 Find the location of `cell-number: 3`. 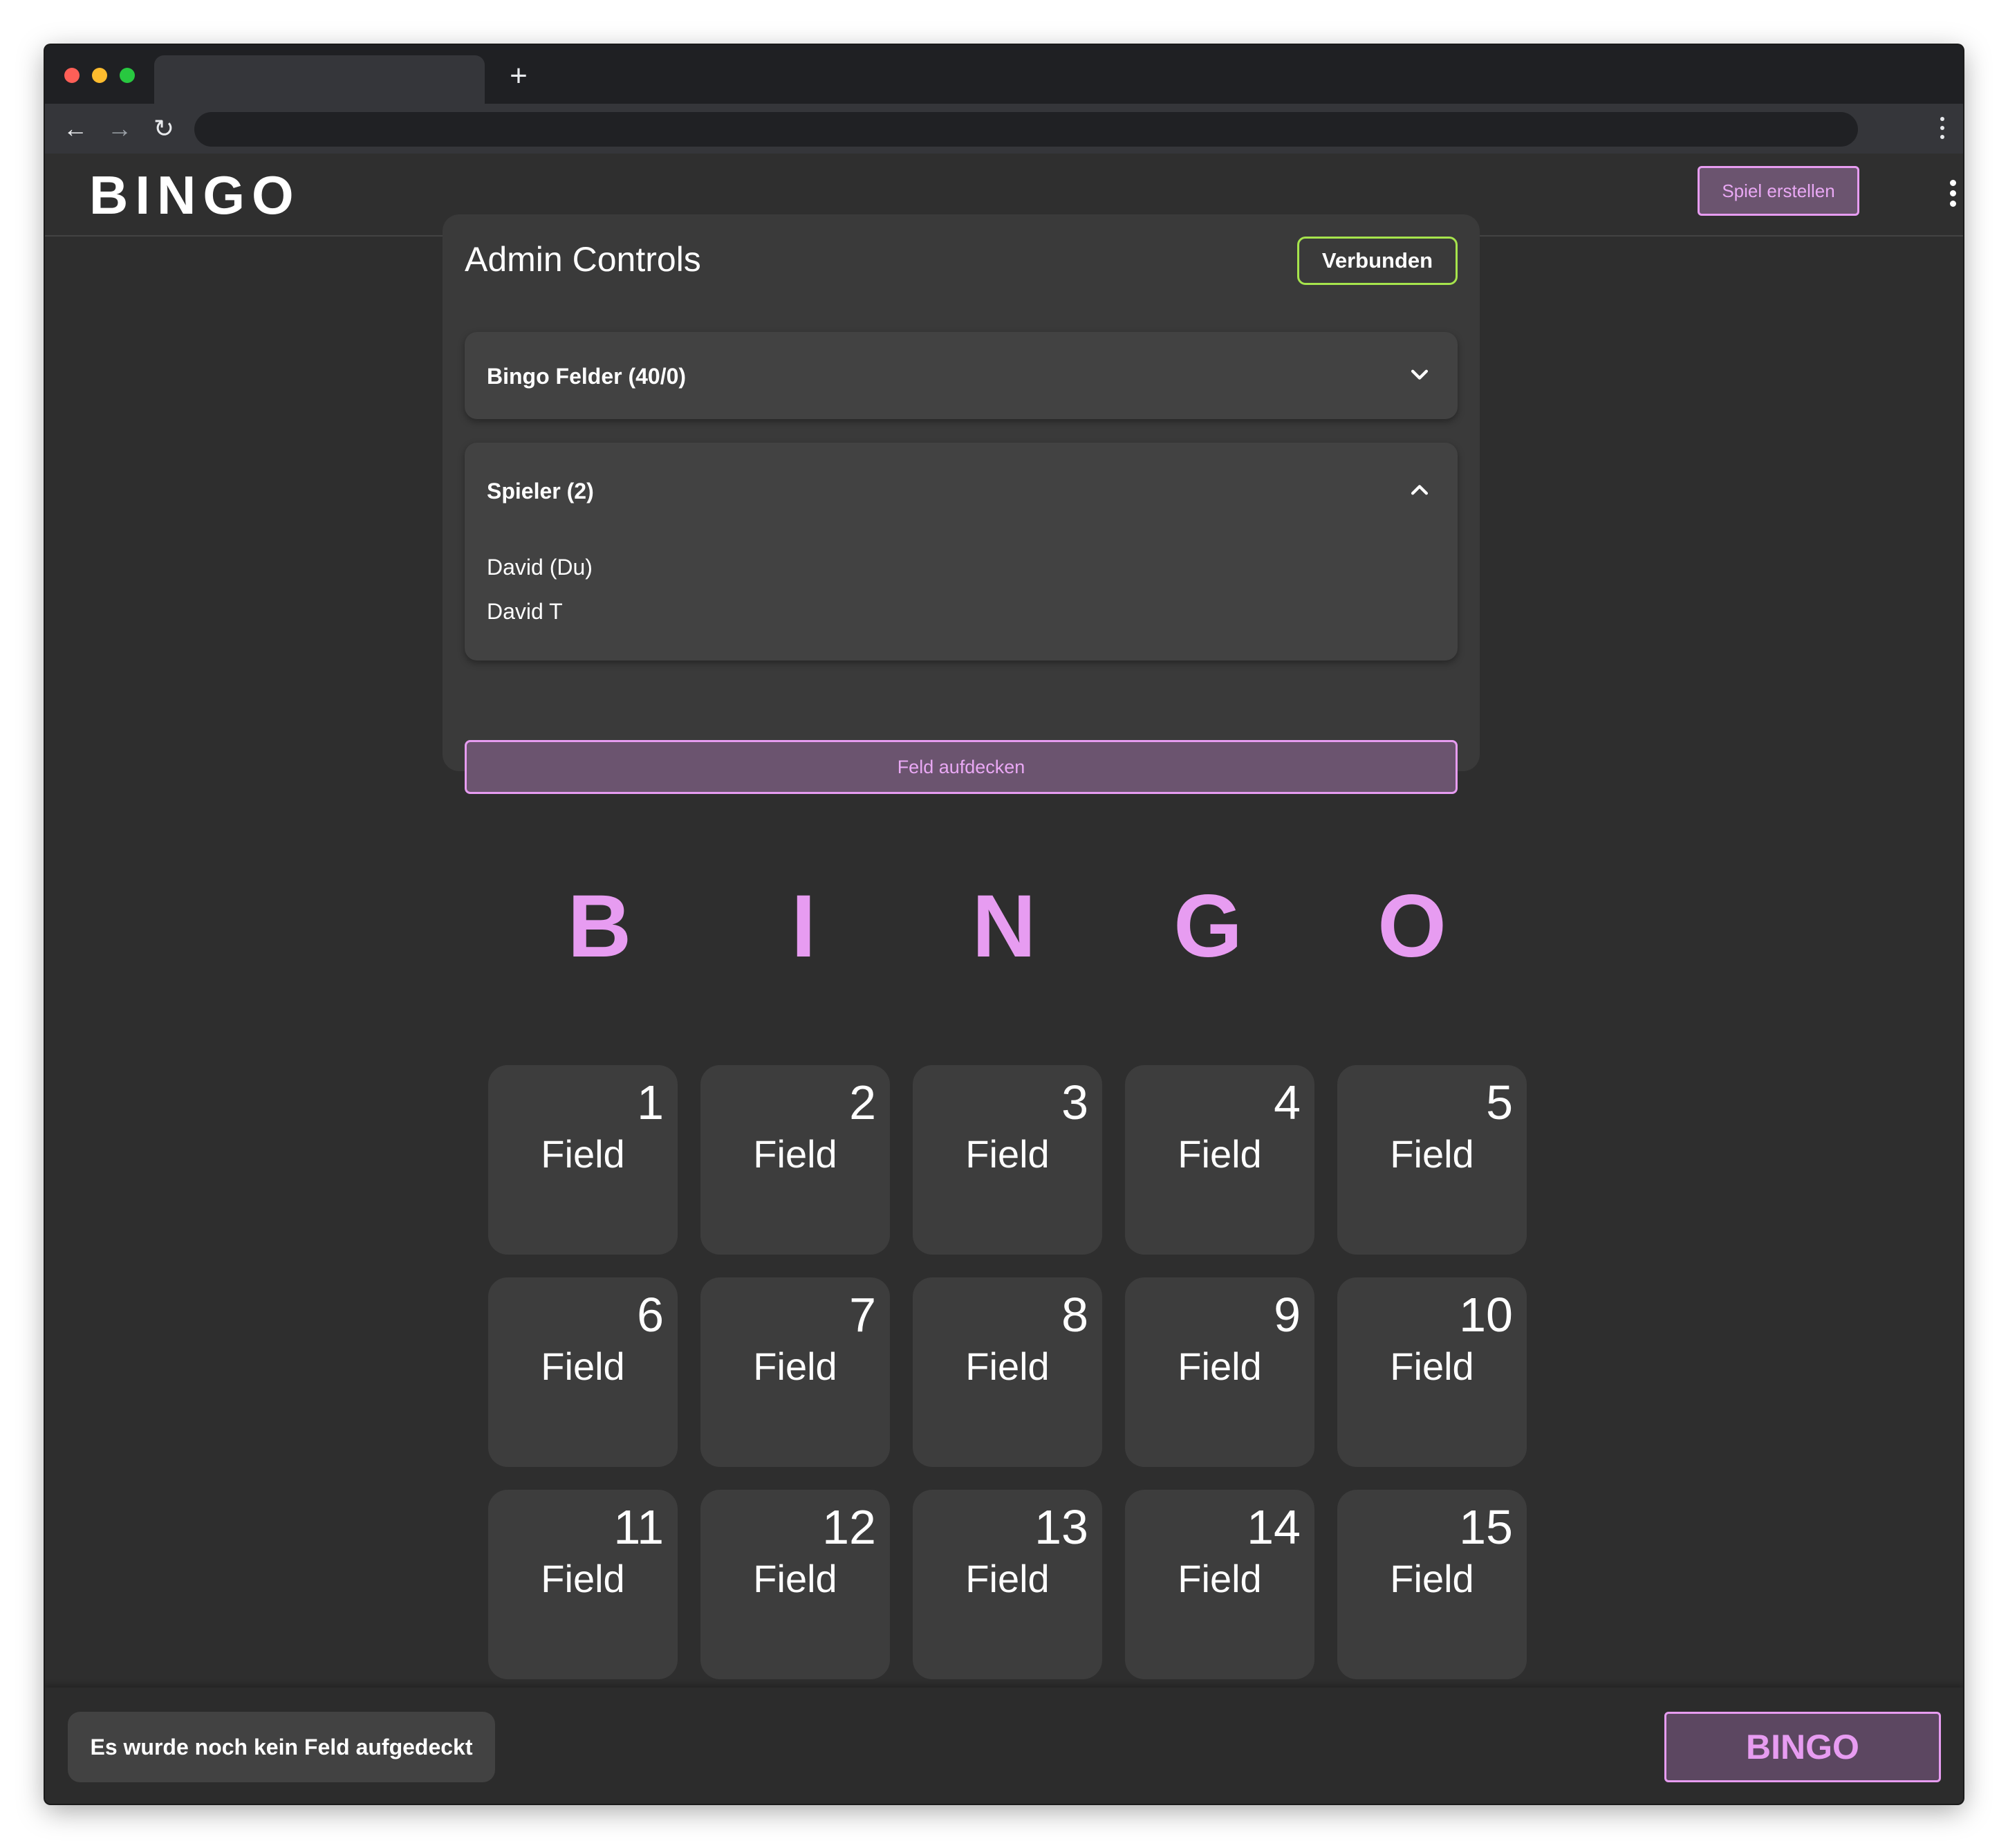

cell-number: 3 is located at coordinates (1074, 1102).